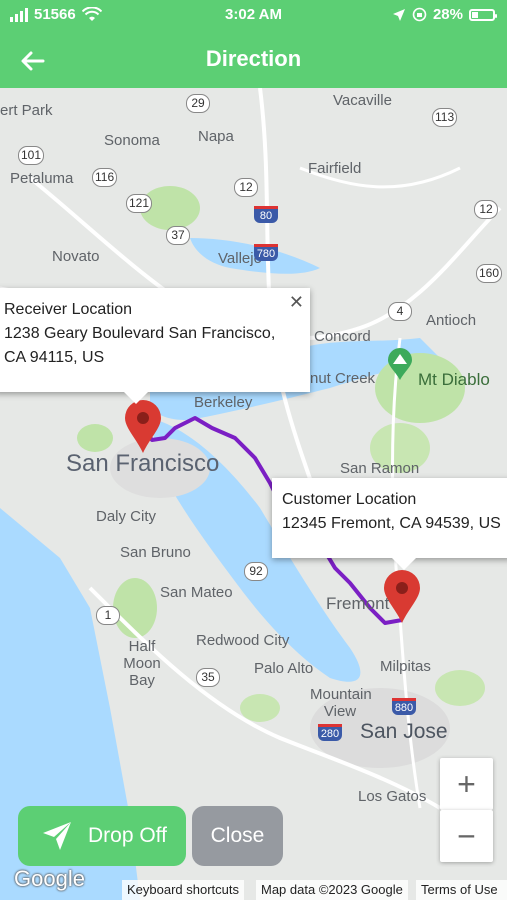  Describe the element at coordinates (404, 706) in the screenshot. I see `interstate-shield: 880` at that location.